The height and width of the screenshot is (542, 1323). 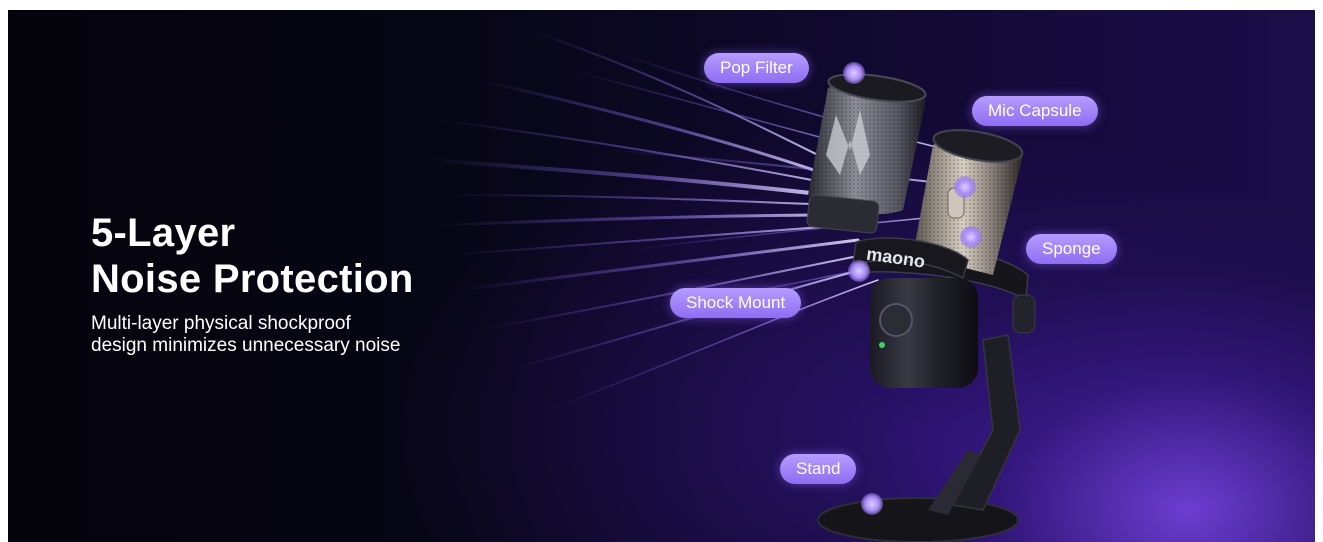 I want to click on stand-base, so click(x=918, y=519).